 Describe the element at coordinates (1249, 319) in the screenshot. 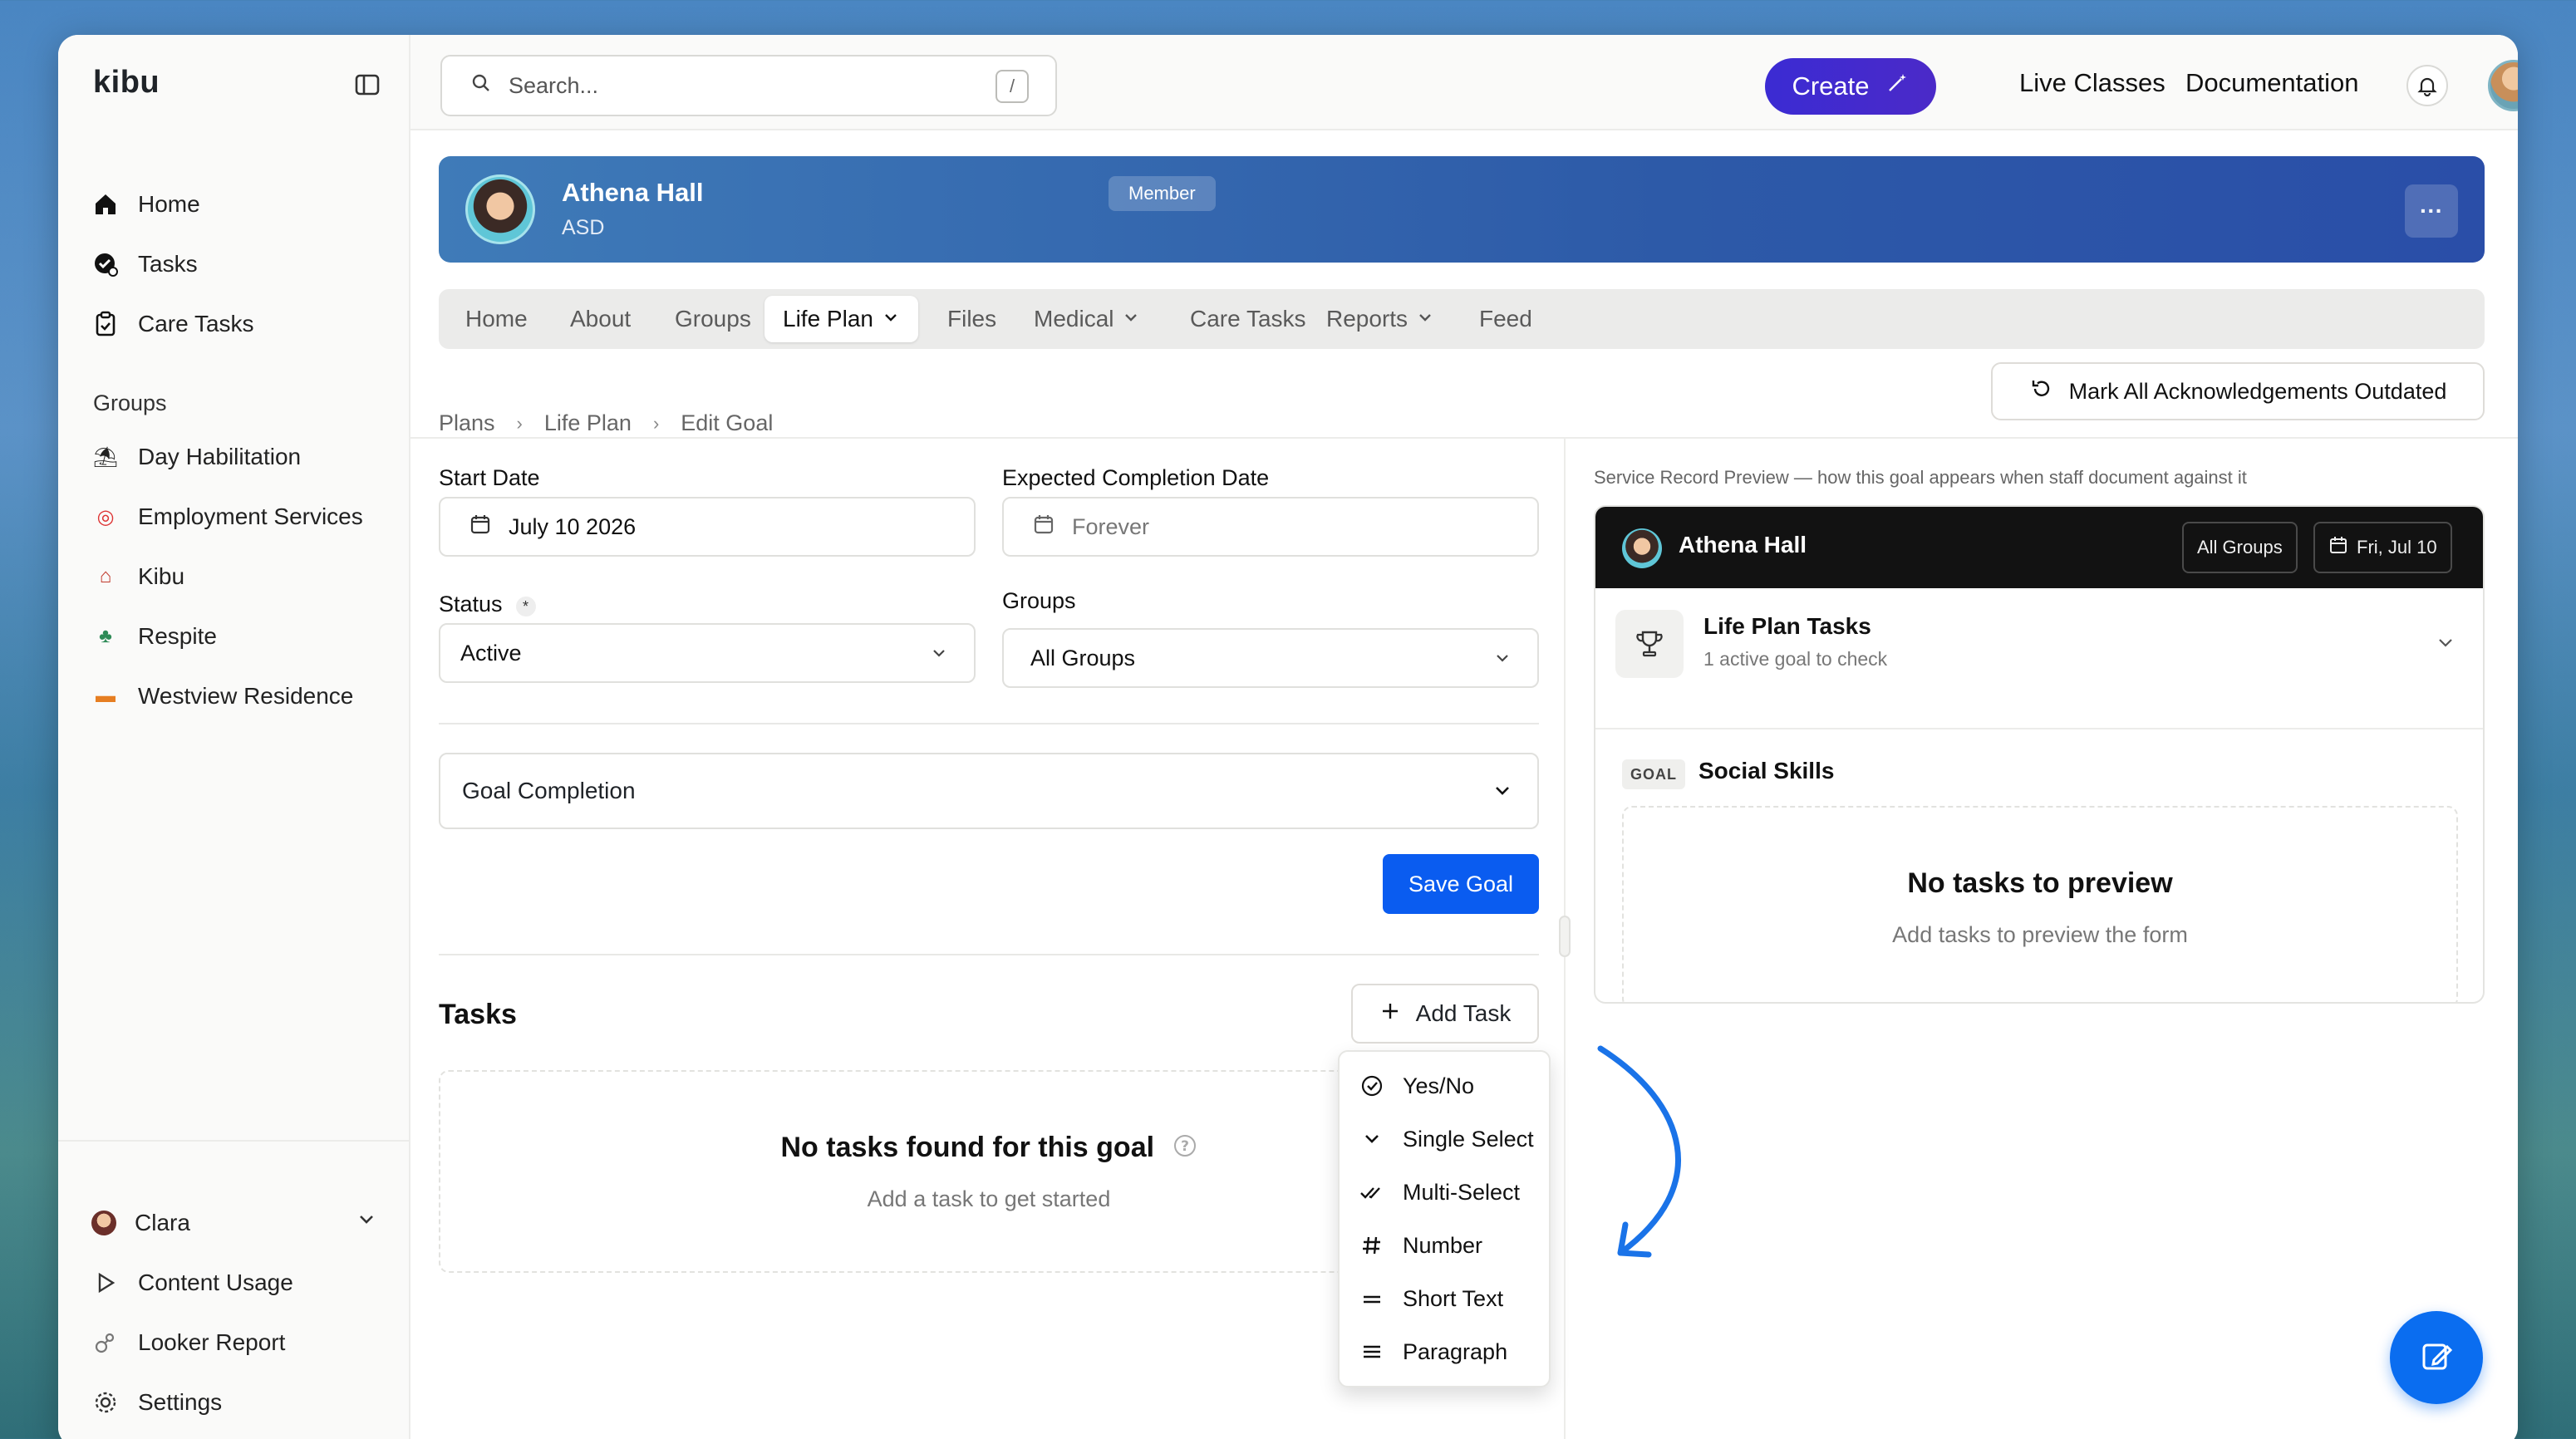

I see `tab-care-tasks: Care Tasks` at that location.